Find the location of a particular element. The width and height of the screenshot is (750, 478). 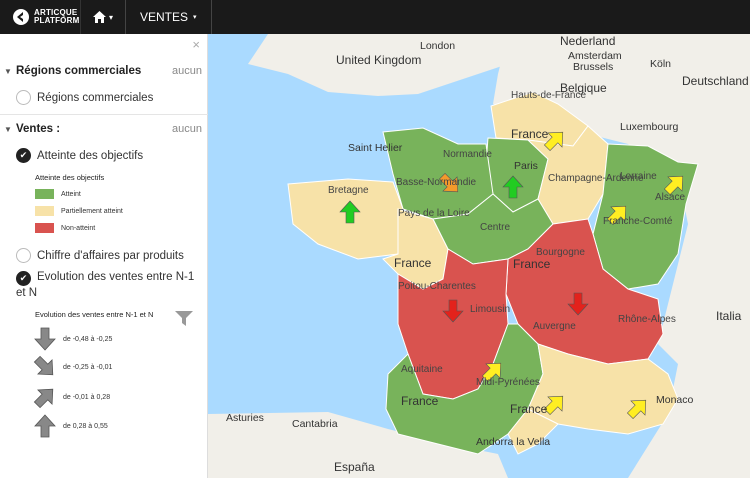

label-asturies: Asturies is located at coordinates (245, 418).